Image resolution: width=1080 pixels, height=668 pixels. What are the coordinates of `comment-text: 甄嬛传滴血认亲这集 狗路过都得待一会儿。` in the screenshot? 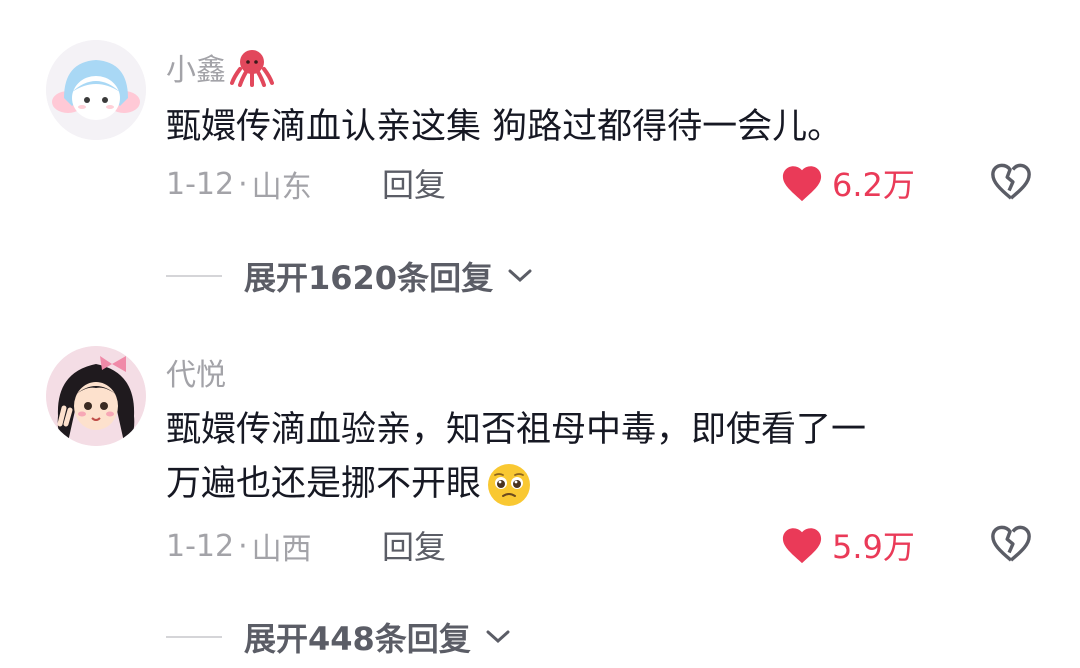 It's located at (504, 127).